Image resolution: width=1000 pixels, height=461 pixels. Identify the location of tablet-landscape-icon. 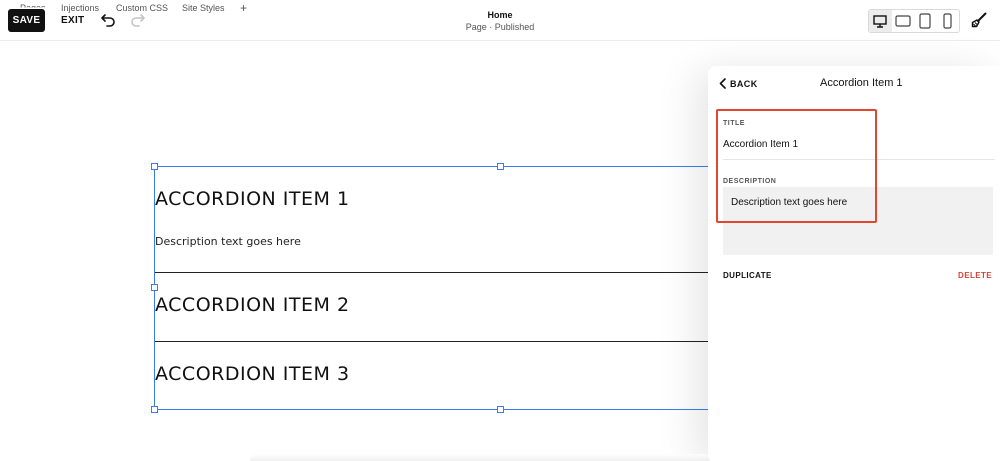
(903, 21).